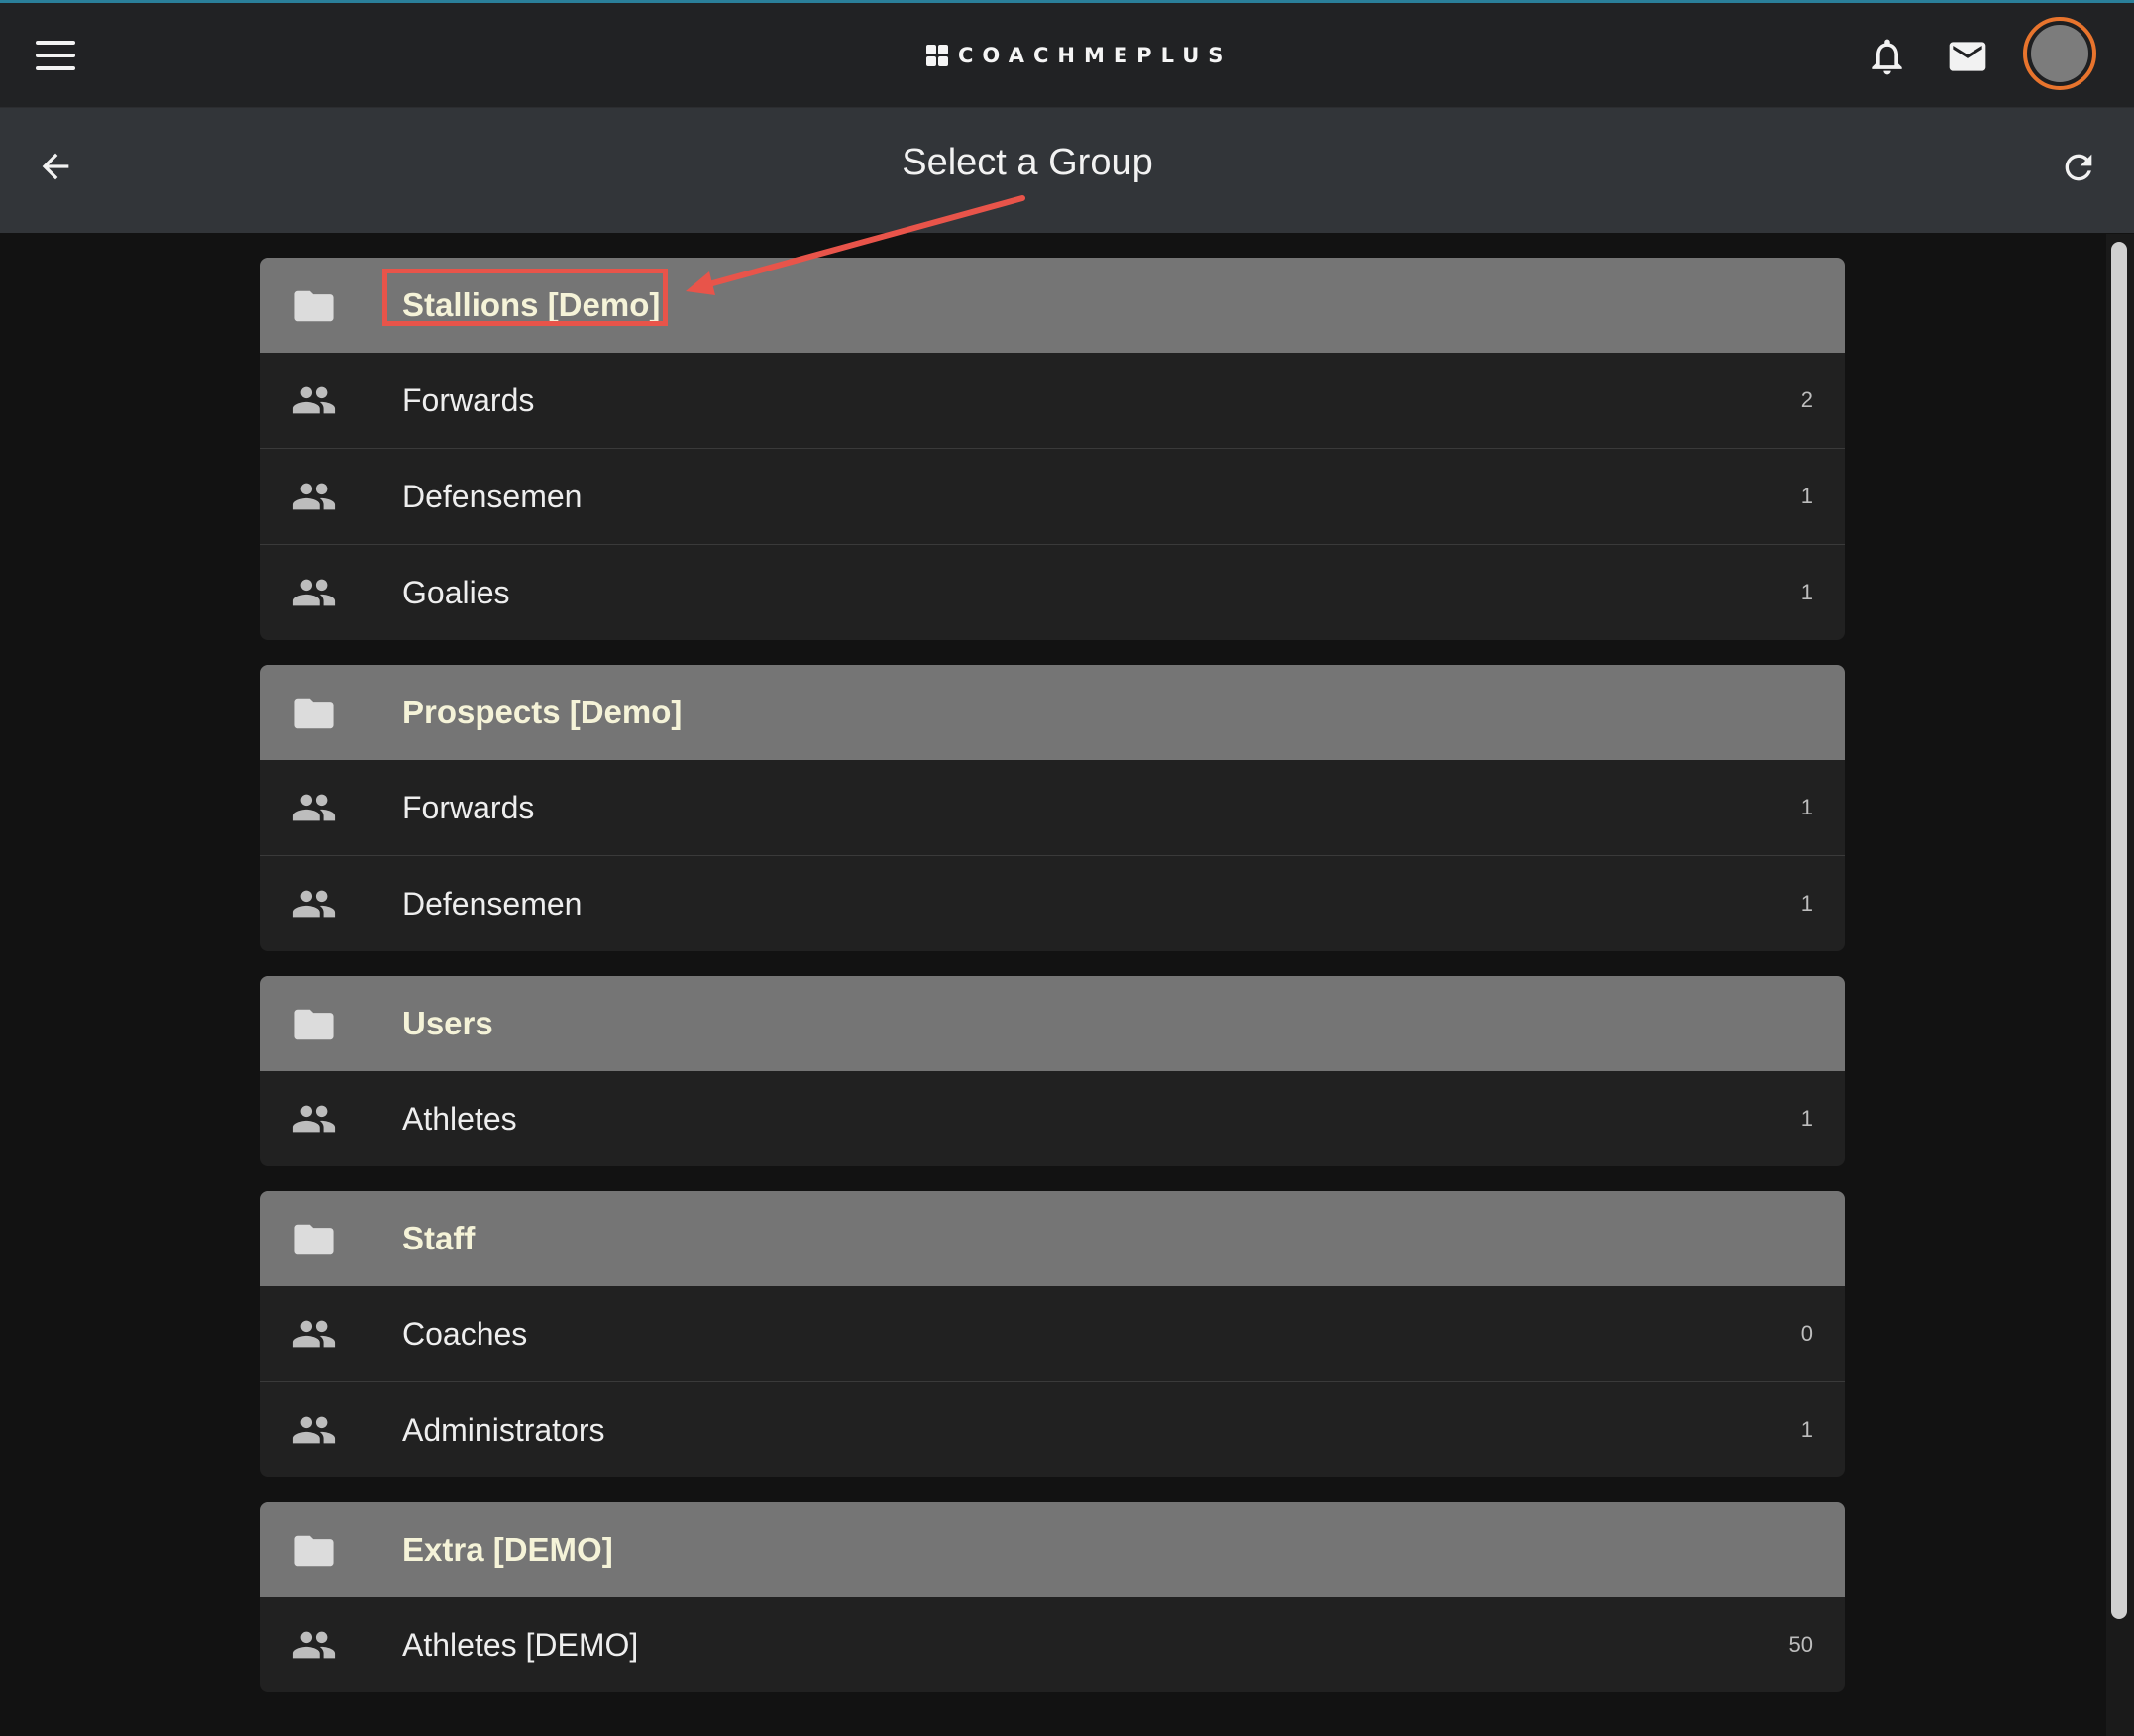 This screenshot has width=2134, height=1736. What do you see at coordinates (460, 1119) in the screenshot?
I see `group-item-label: Athletes` at bounding box center [460, 1119].